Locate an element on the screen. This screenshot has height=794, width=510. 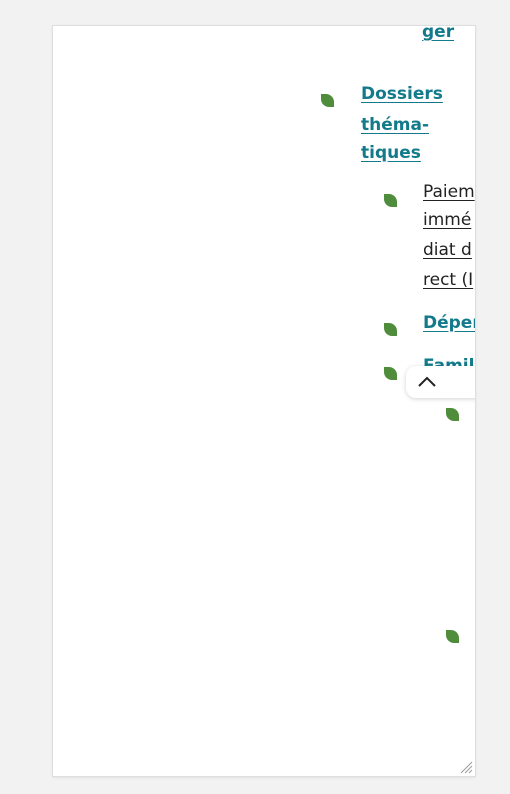
nav-link-line: immé is located at coordinates (447, 220).